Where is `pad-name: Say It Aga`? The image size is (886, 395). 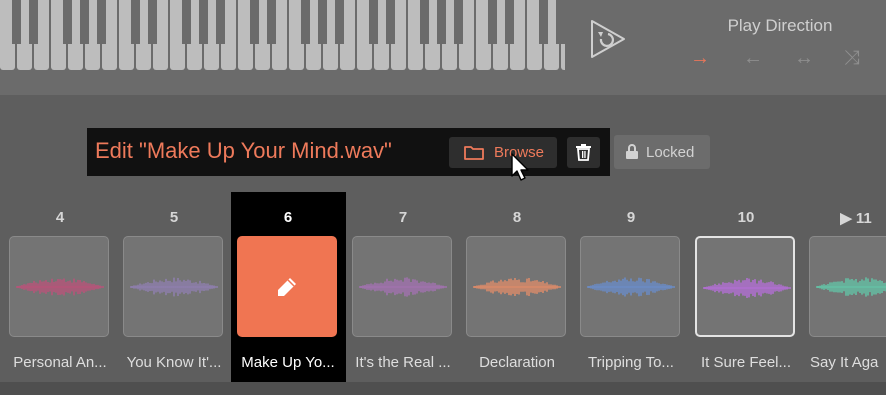
pad-name: Say It Aga is located at coordinates (844, 362).